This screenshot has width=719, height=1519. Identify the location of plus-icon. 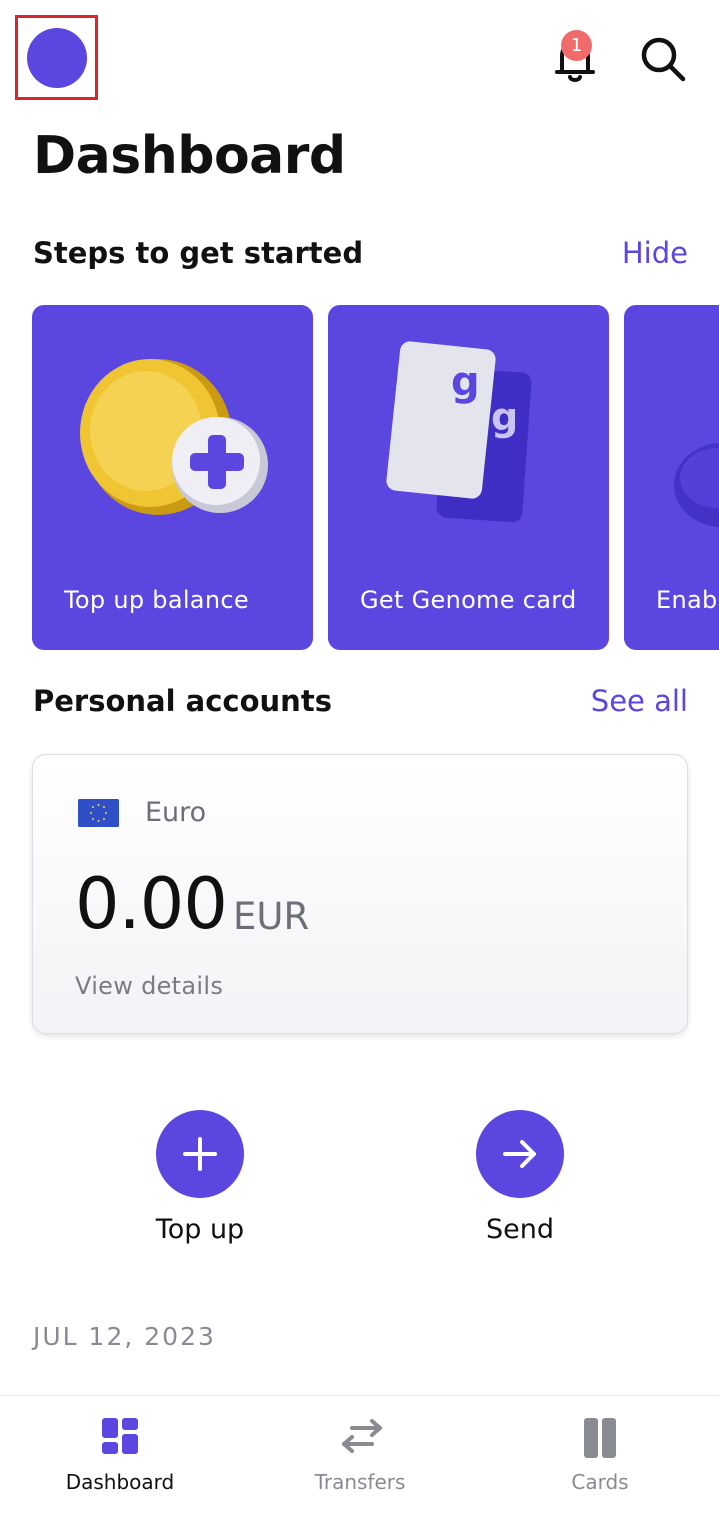
(200, 1154).